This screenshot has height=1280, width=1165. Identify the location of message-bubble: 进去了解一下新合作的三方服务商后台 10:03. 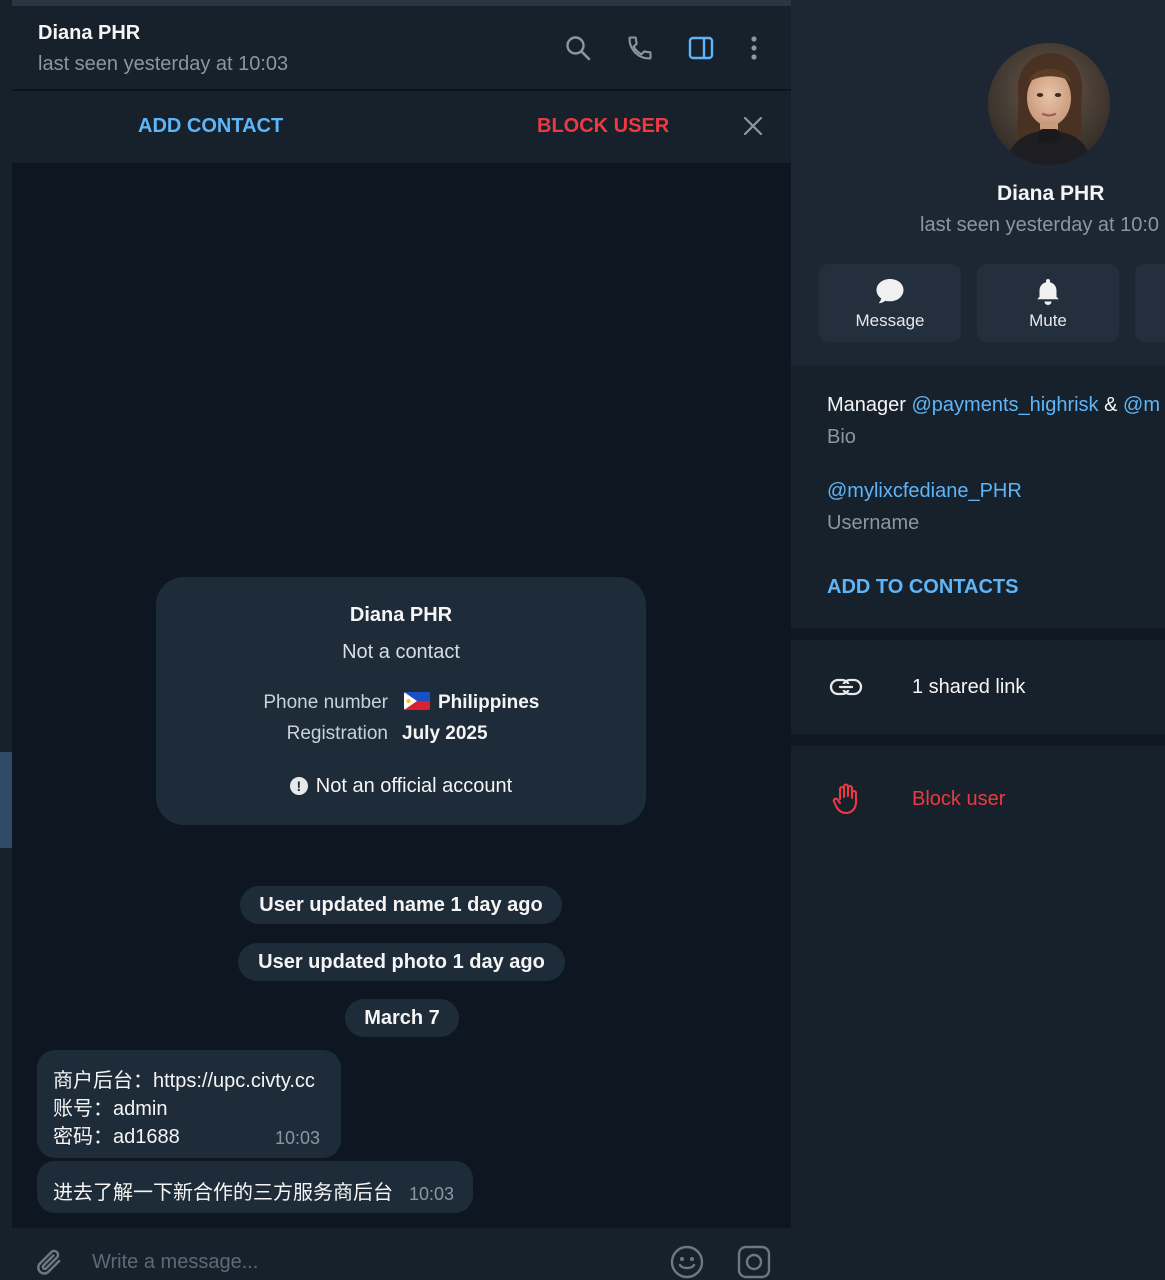
(255, 1187).